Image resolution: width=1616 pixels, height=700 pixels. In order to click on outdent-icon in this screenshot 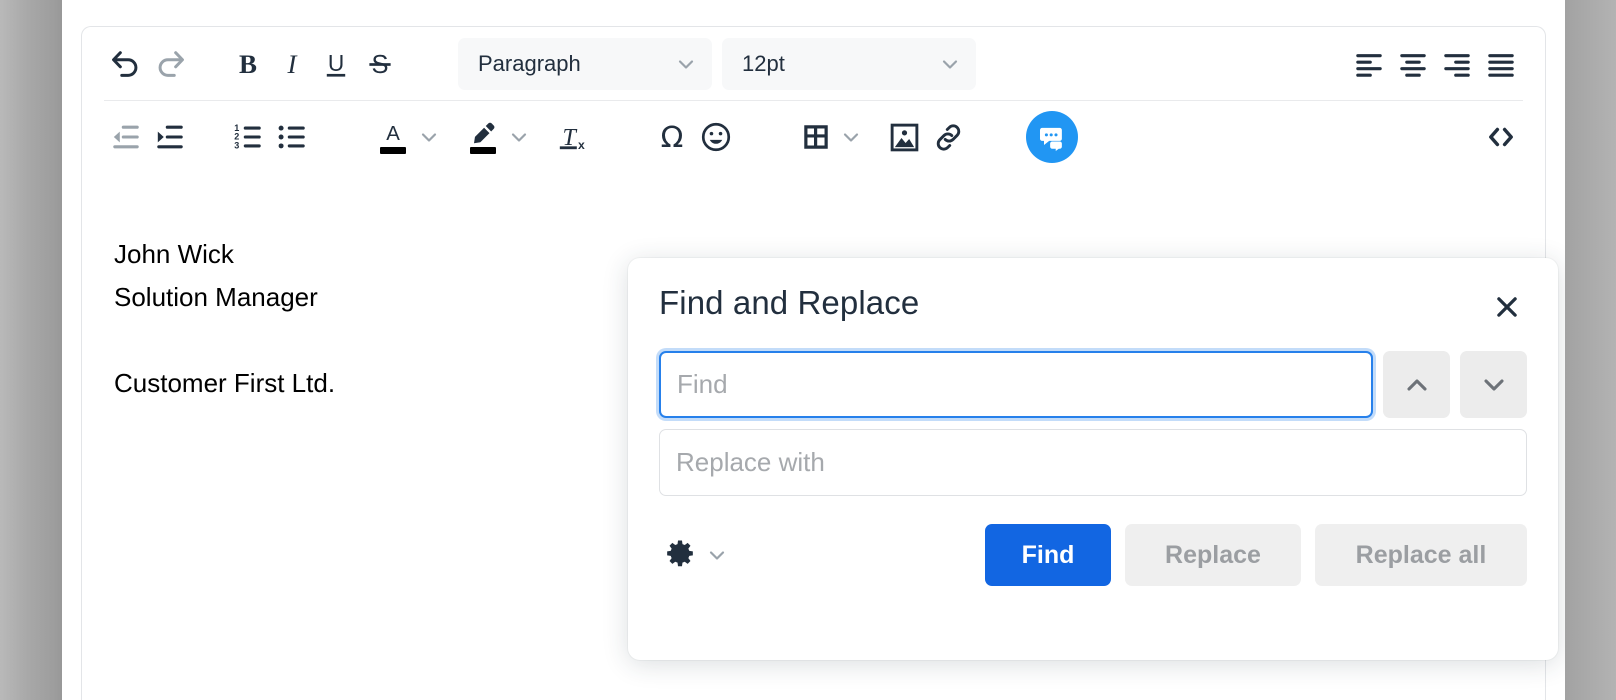, I will do `click(126, 137)`.